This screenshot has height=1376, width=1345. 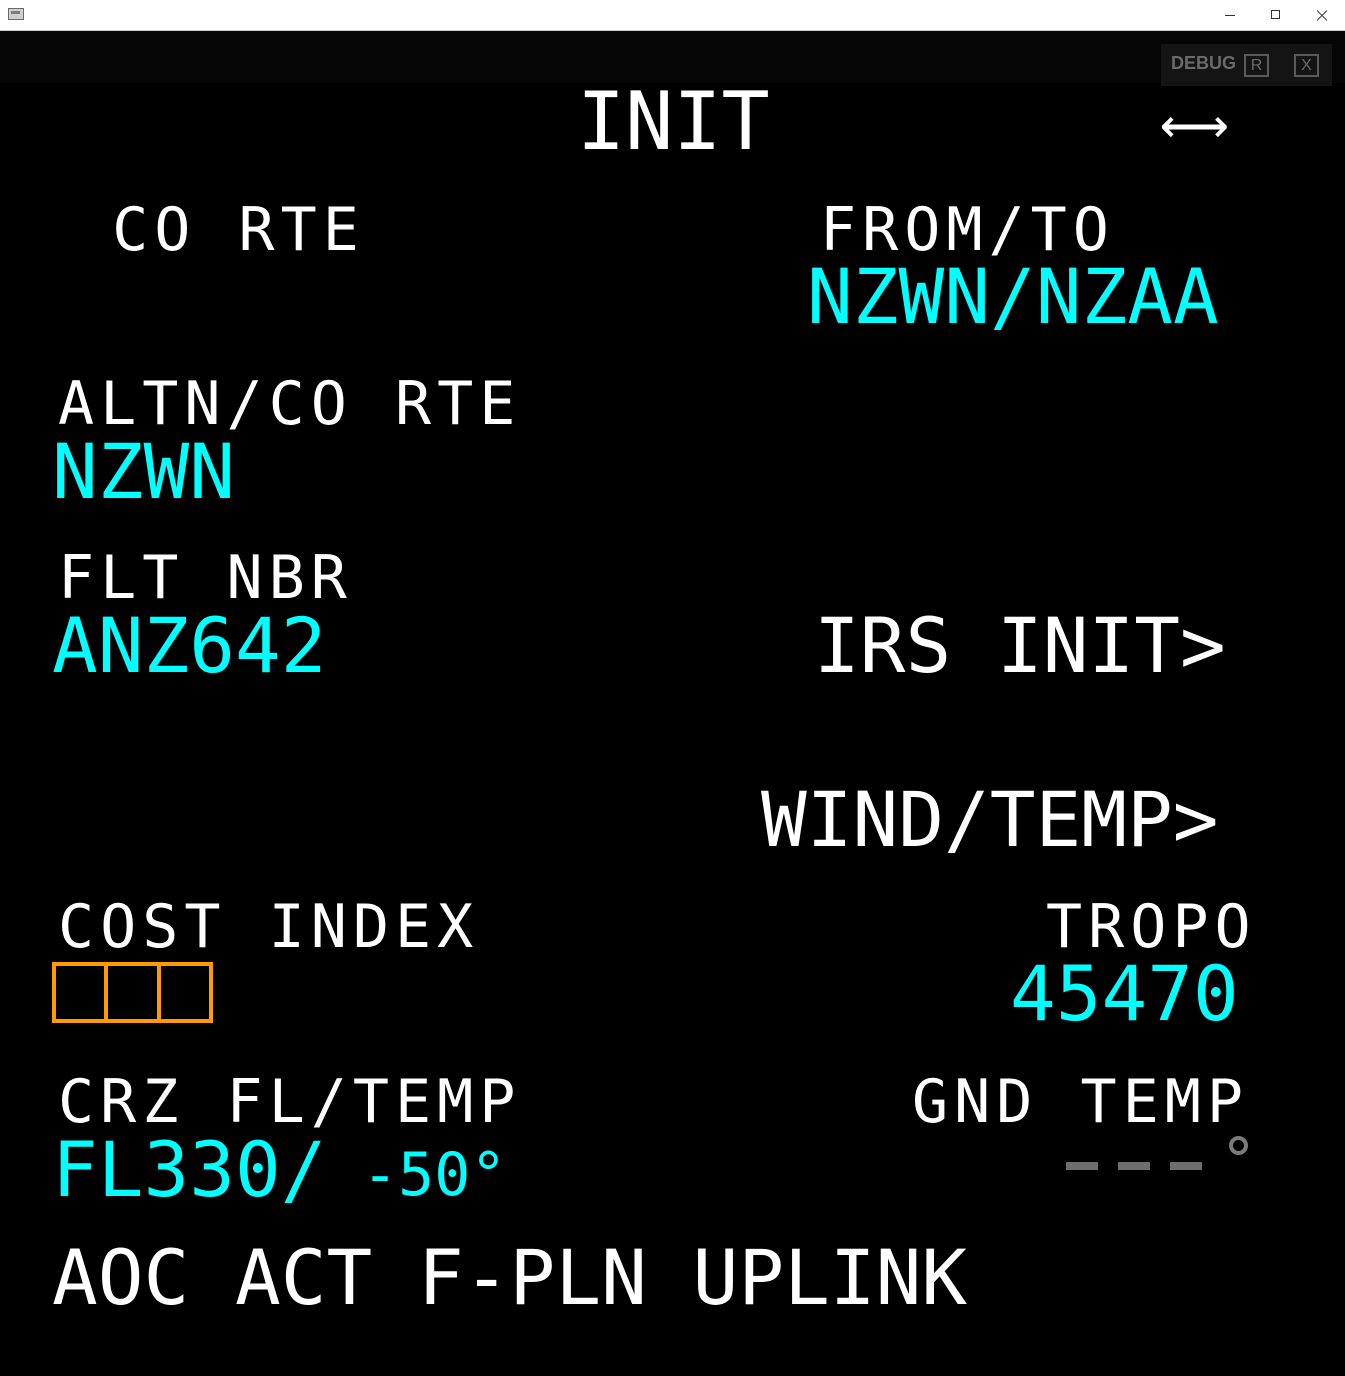 What do you see at coordinates (1238, 1145) in the screenshot?
I see `degree-icon` at bounding box center [1238, 1145].